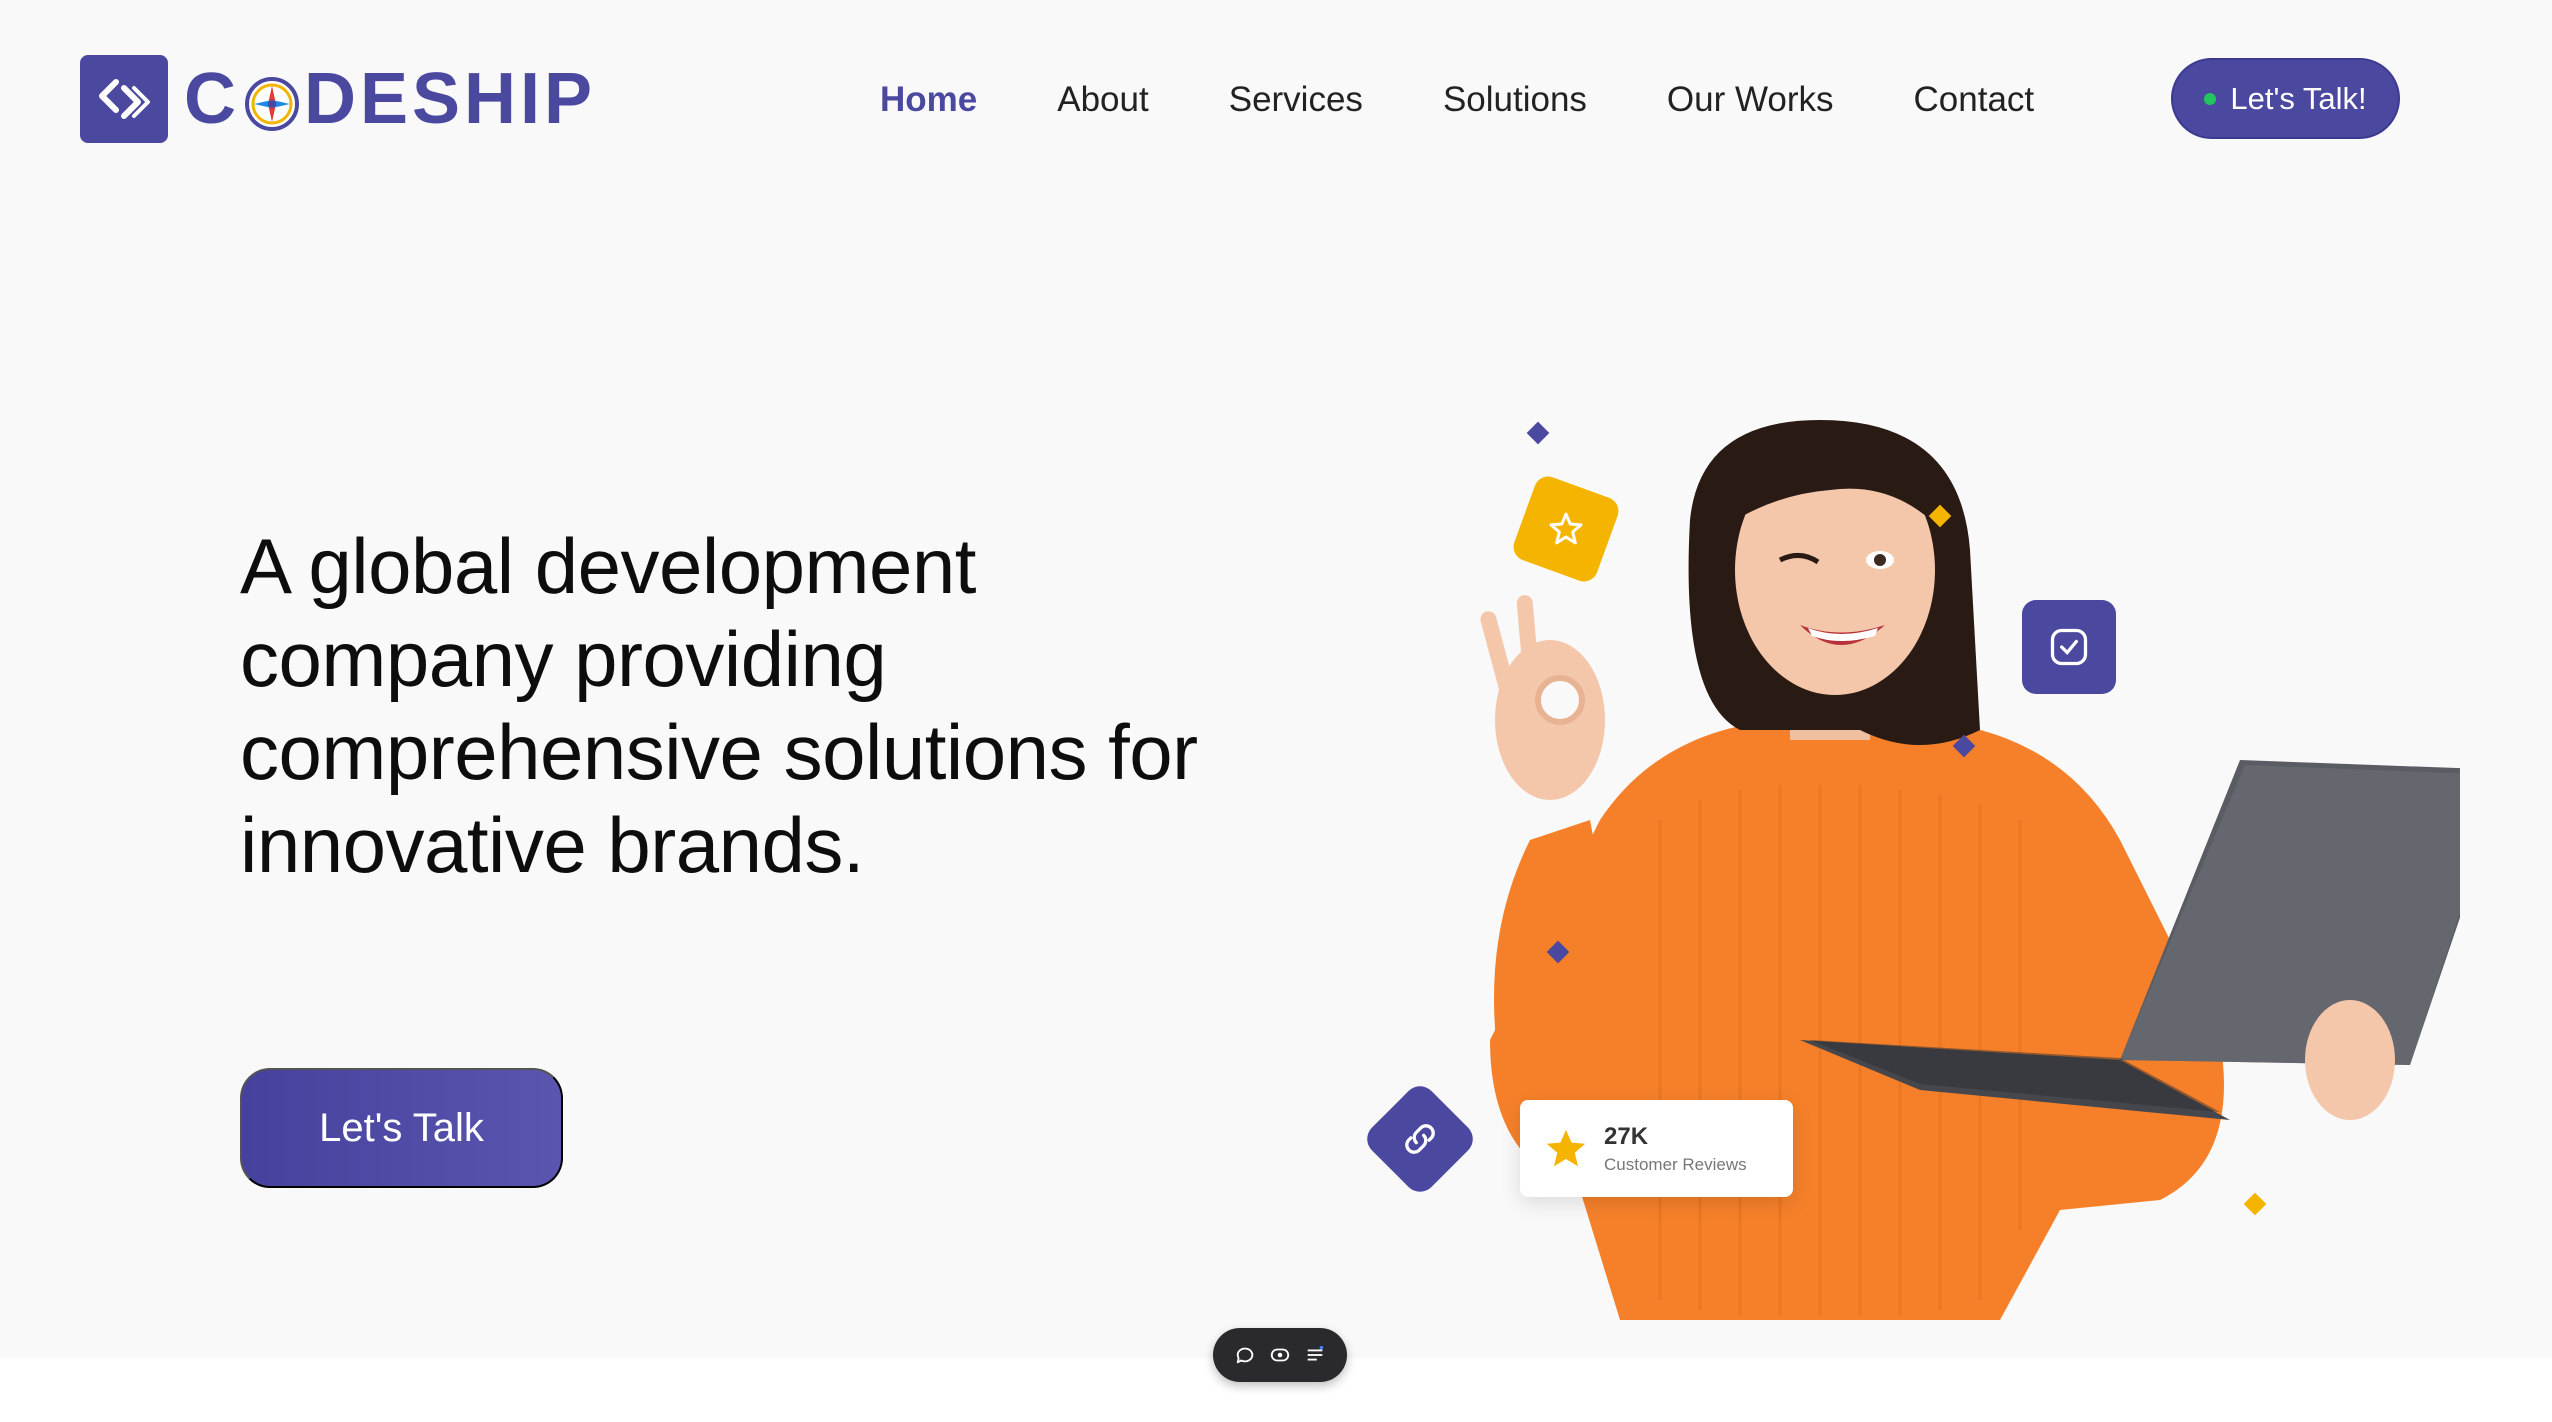  Describe the element at coordinates (2298, 98) in the screenshot. I see `lets-talk-header-label: Let's Talk!` at that location.